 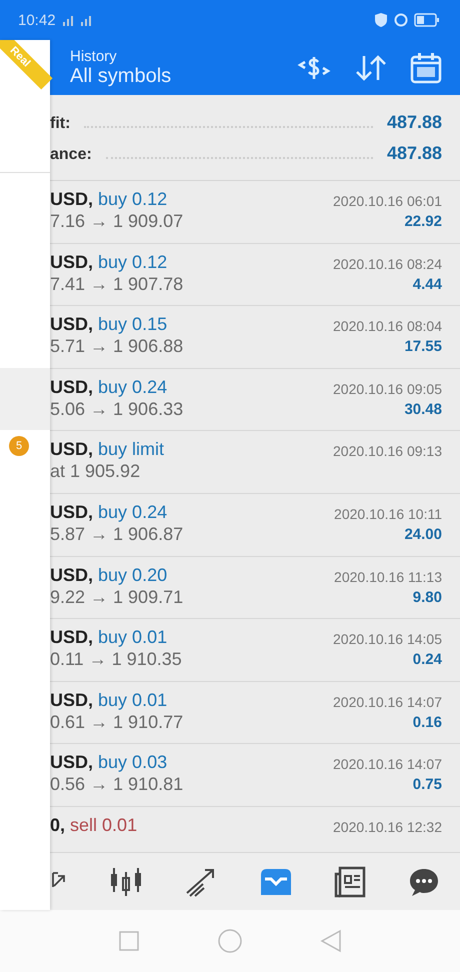 What do you see at coordinates (423, 409) in the screenshot?
I see `profit-value: 30.48` at bounding box center [423, 409].